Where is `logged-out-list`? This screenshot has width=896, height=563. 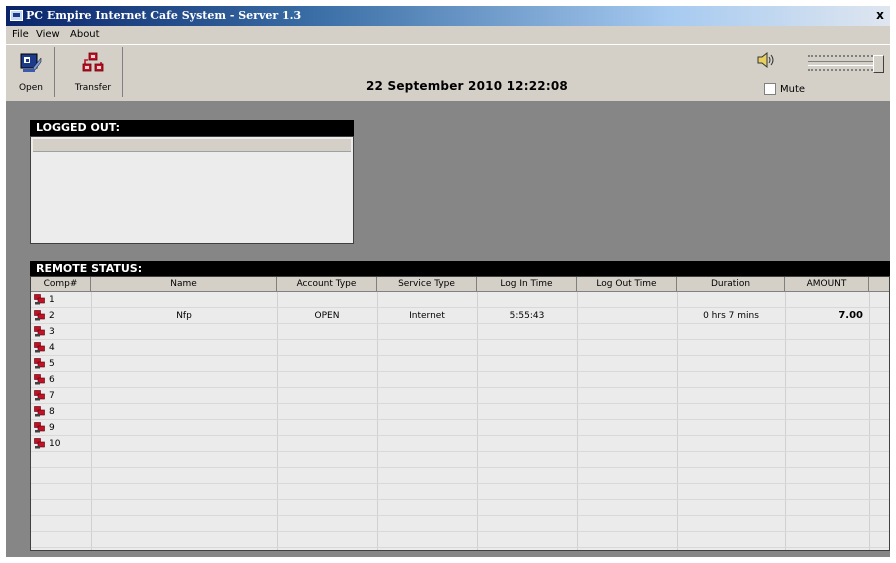 logged-out-list is located at coordinates (192, 190).